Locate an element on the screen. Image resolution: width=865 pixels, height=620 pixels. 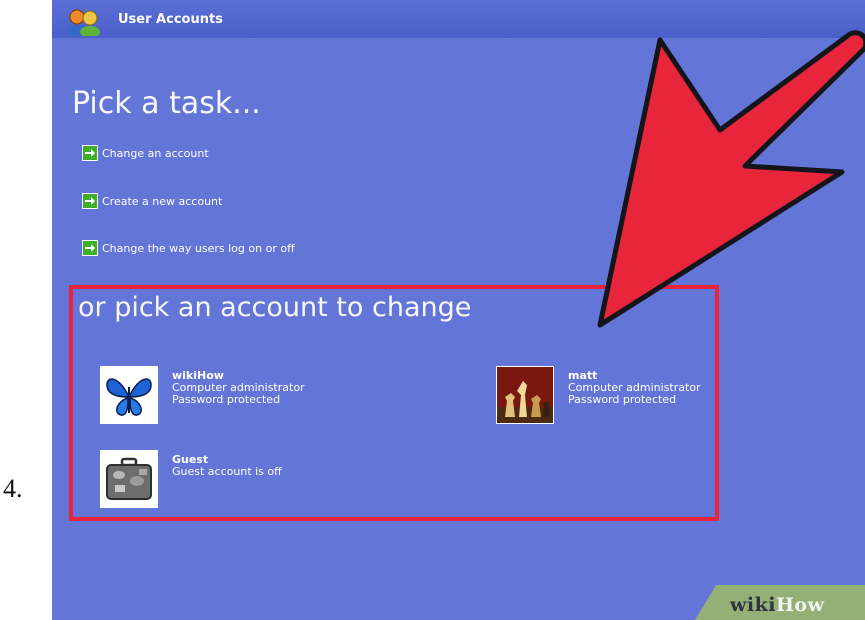
account-guest: Guest Guest account is off is located at coordinates (191, 479).